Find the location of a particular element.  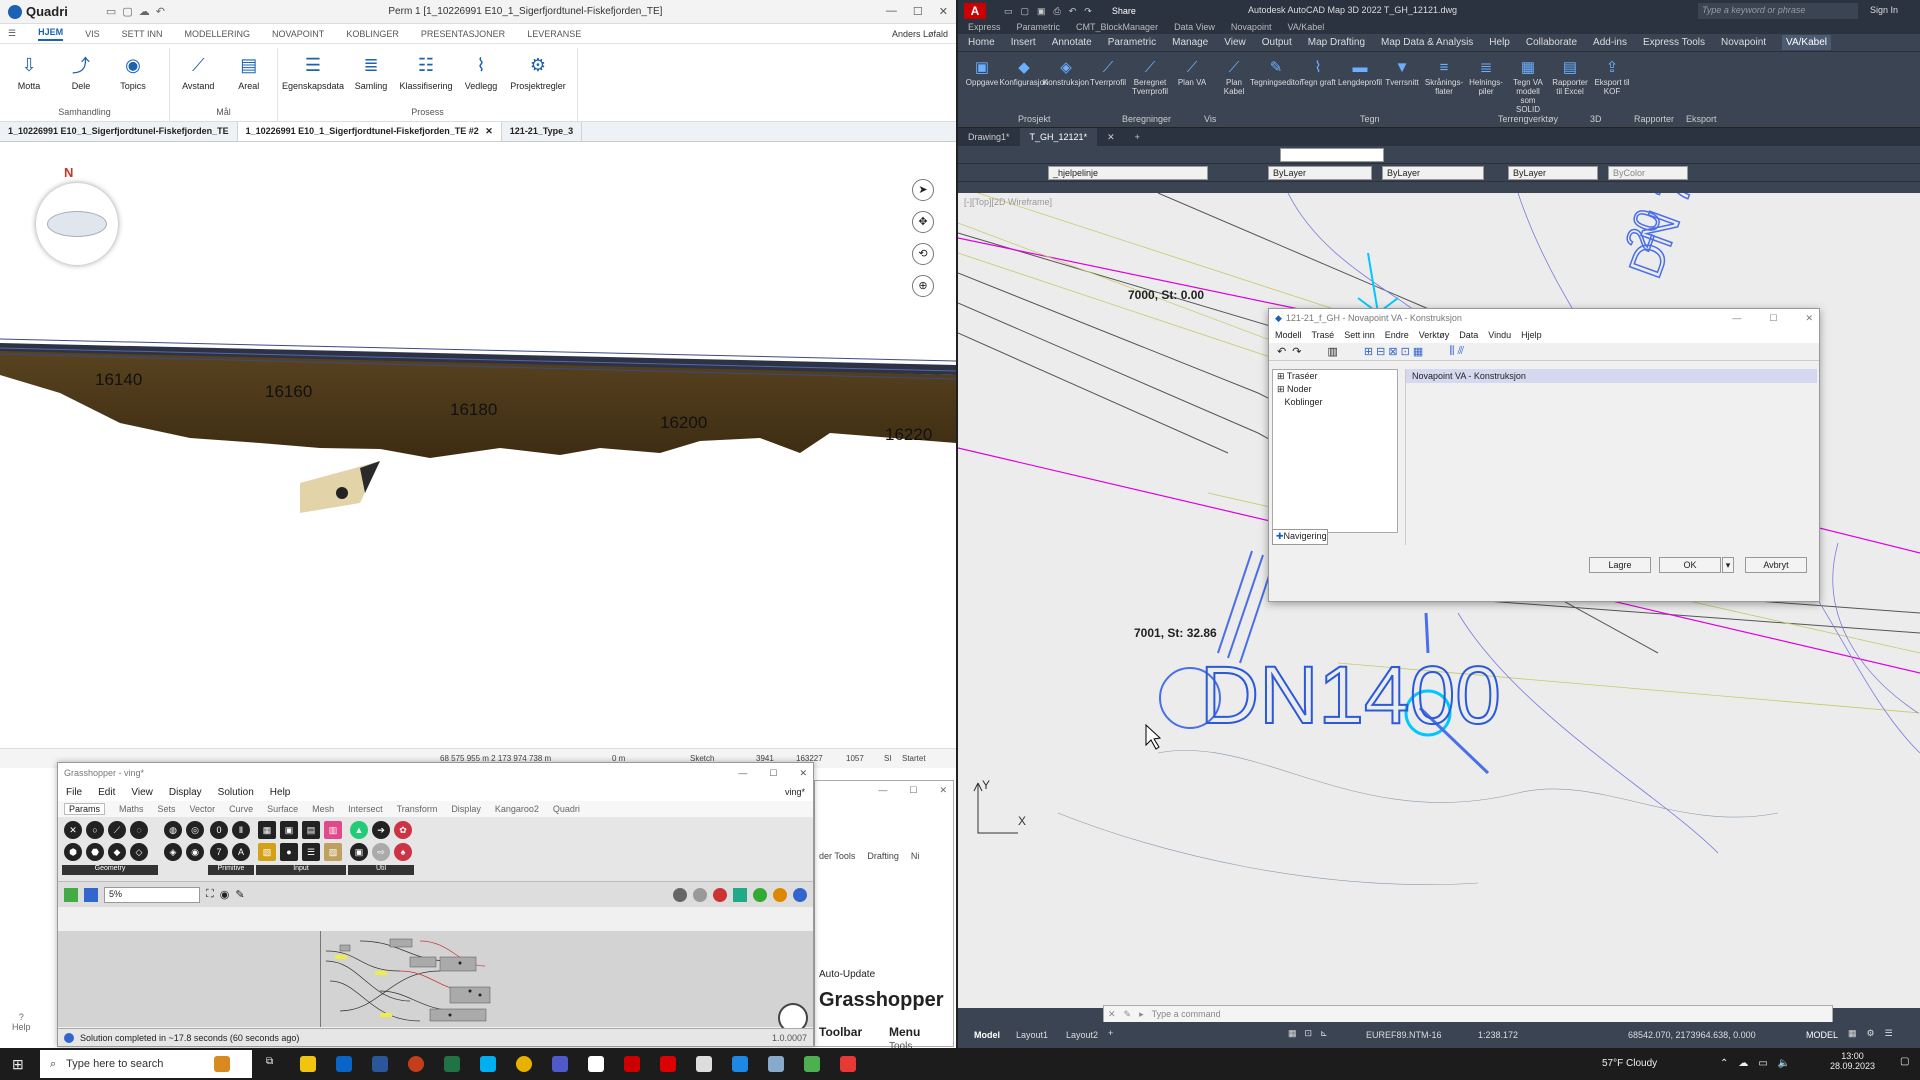

component-icon: ○ is located at coordinates (95, 830).